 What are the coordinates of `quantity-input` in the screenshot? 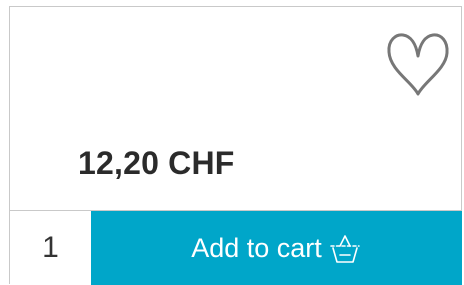 It's located at (50, 248).